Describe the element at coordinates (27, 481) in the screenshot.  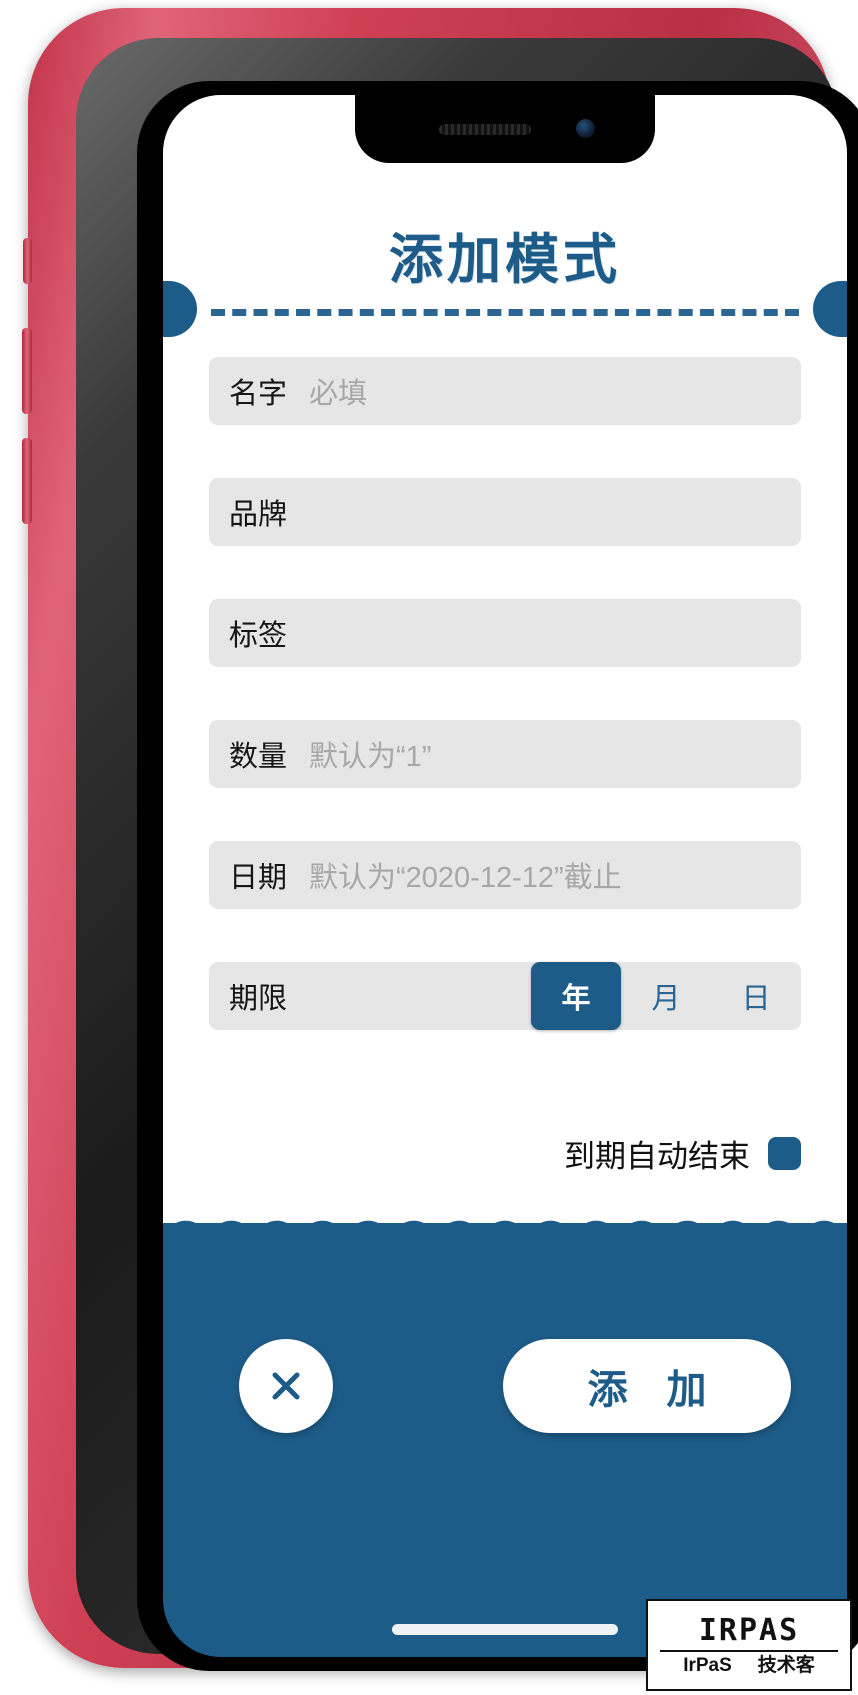
I see `volume-down-button` at that location.